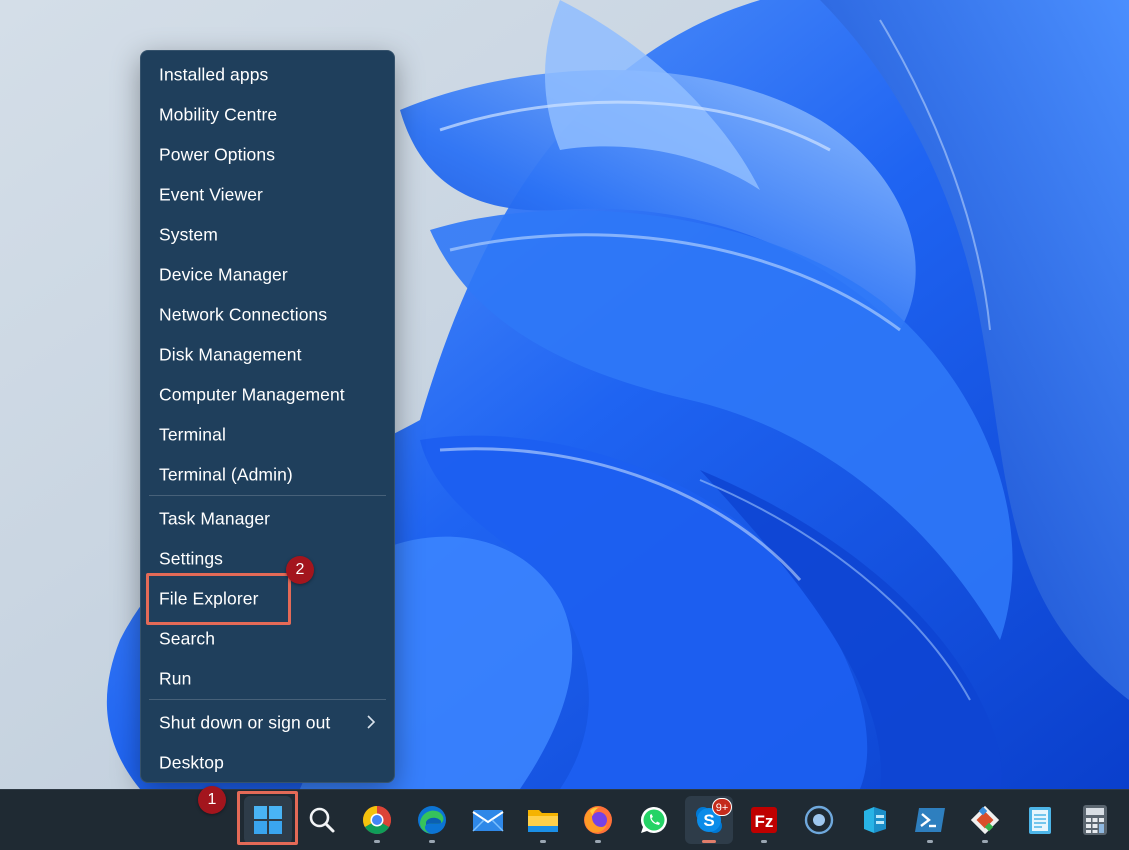  I want to click on menu-item-power-options: Power Options, so click(267, 155).